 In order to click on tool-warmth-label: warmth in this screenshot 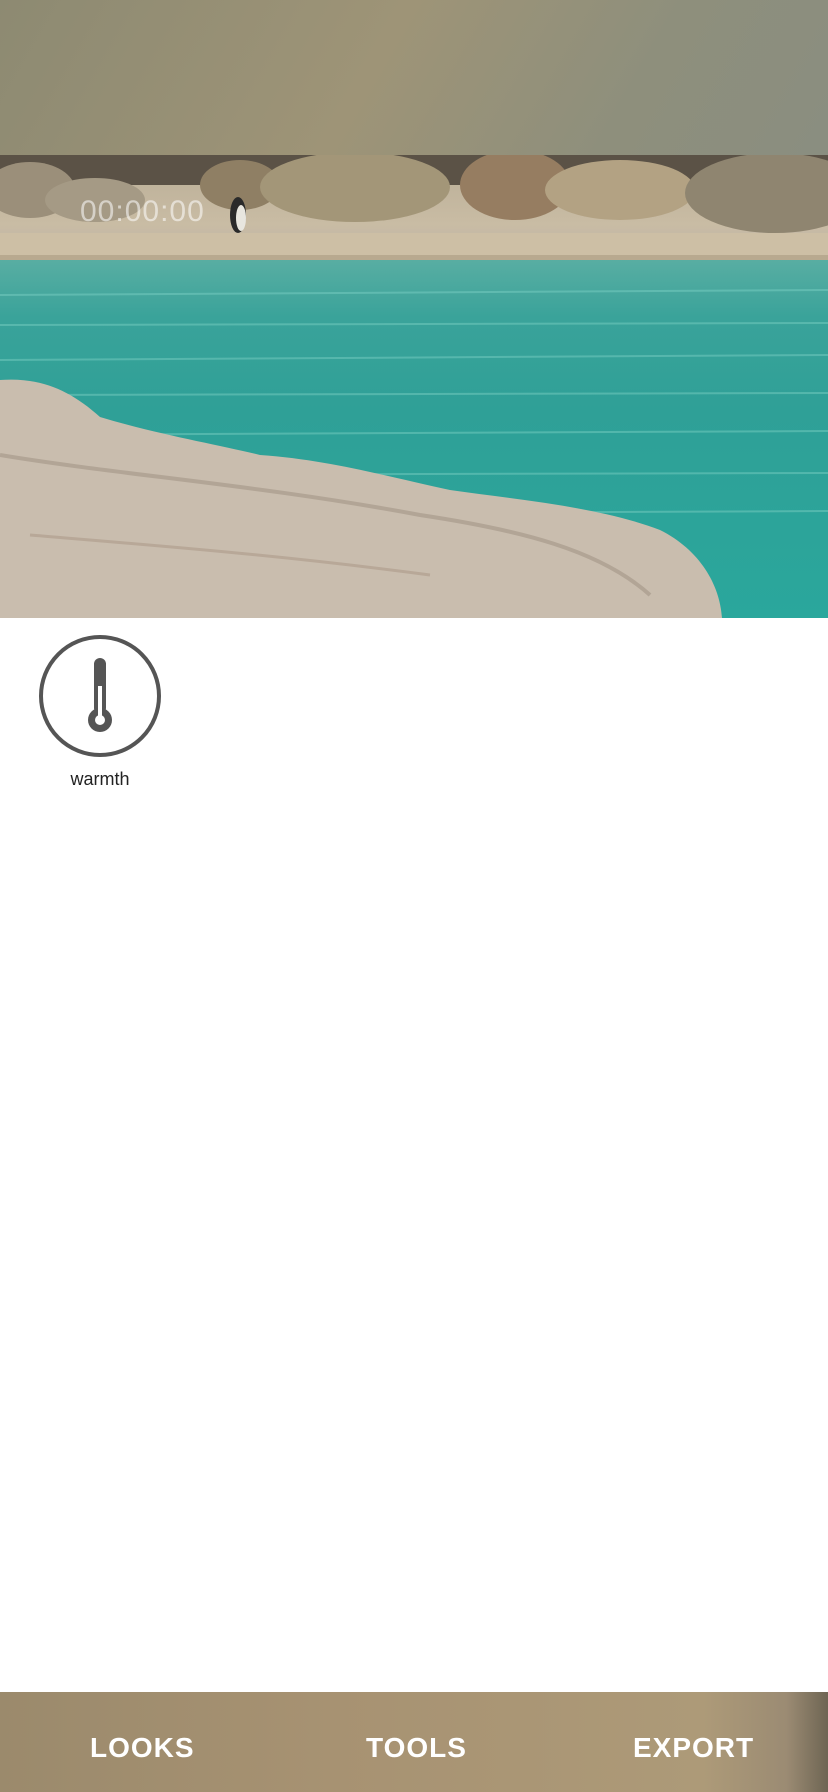, I will do `click(100, 779)`.